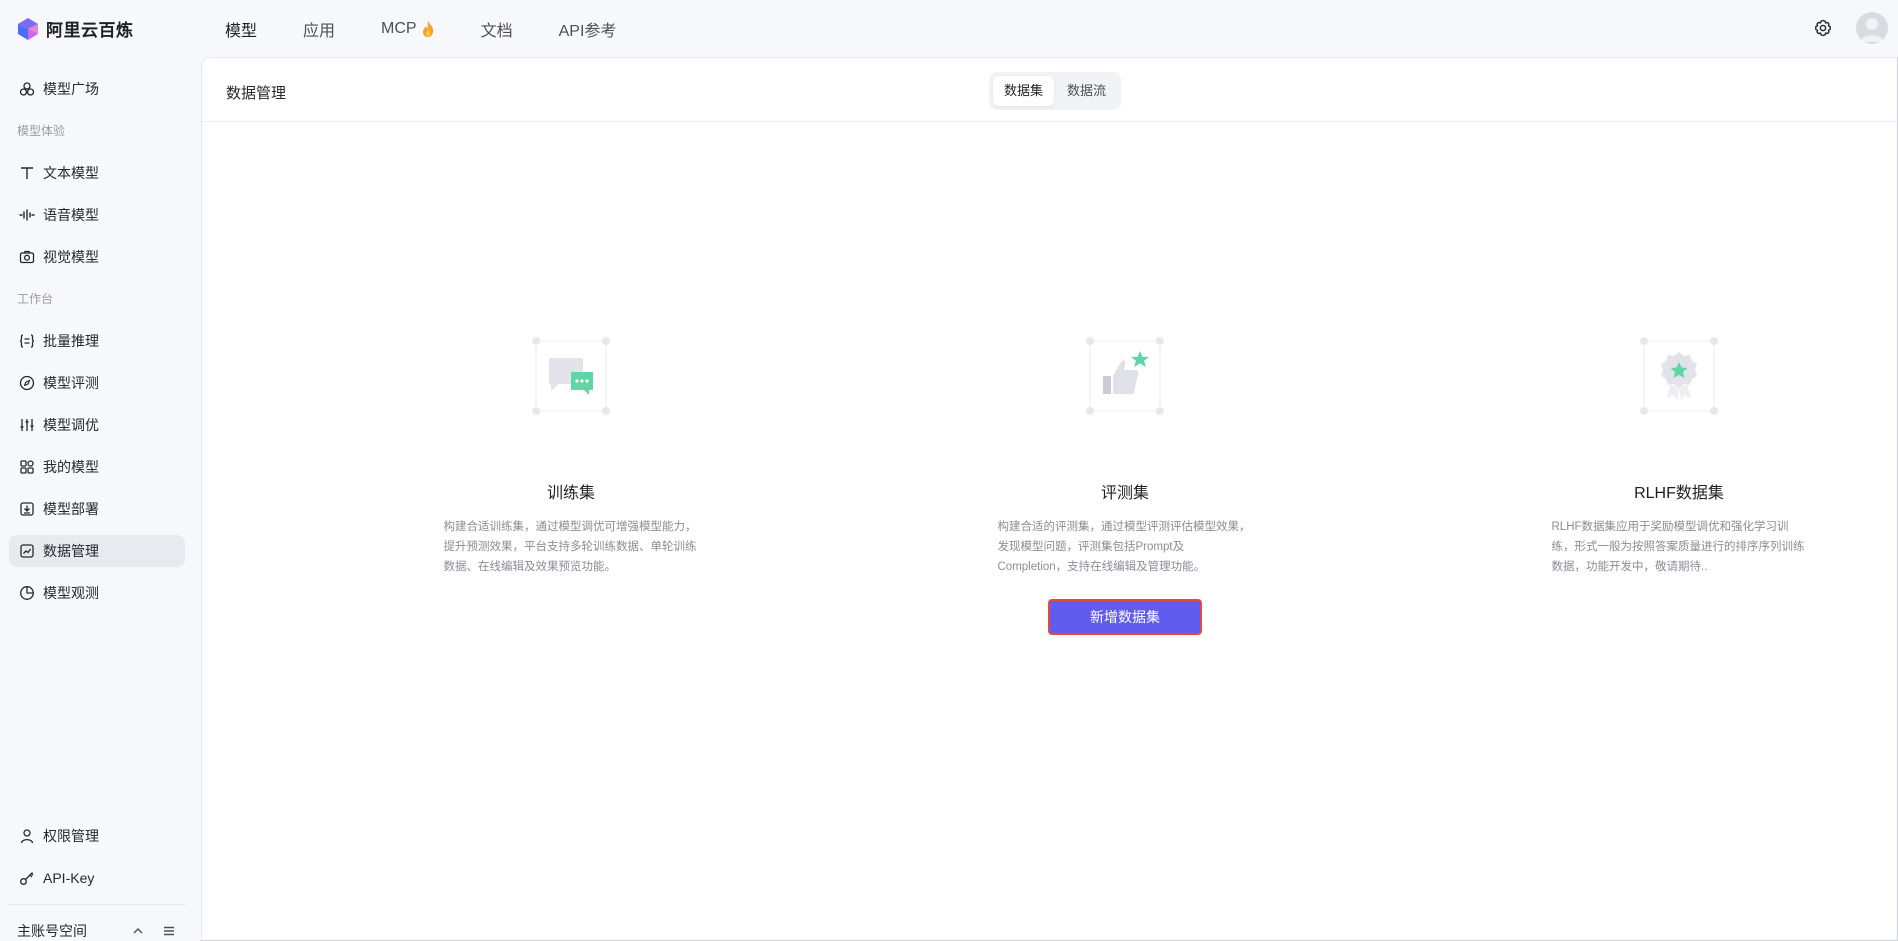 Image resolution: width=1898 pixels, height=941 pixels. What do you see at coordinates (27, 383) in the screenshot?
I see `compass-icon` at bounding box center [27, 383].